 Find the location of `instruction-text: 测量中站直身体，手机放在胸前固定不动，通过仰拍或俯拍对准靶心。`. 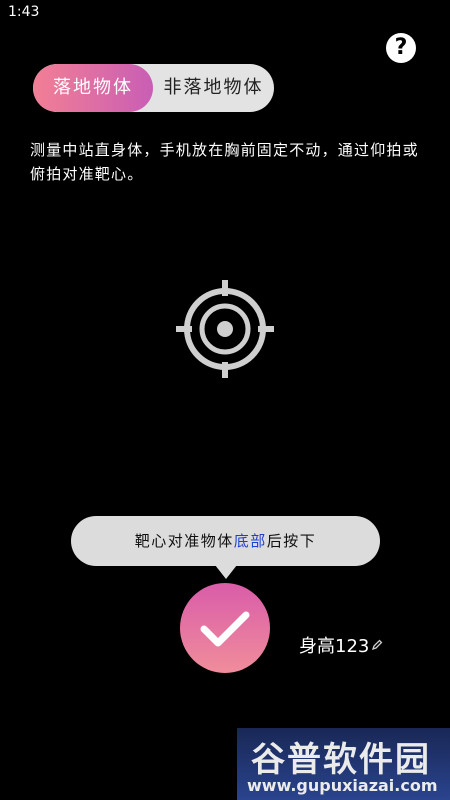

instruction-text: 测量中站直身体，手机放在胸前固定不动，通过仰拍或俯拍对准靶心。 is located at coordinates (224, 162).